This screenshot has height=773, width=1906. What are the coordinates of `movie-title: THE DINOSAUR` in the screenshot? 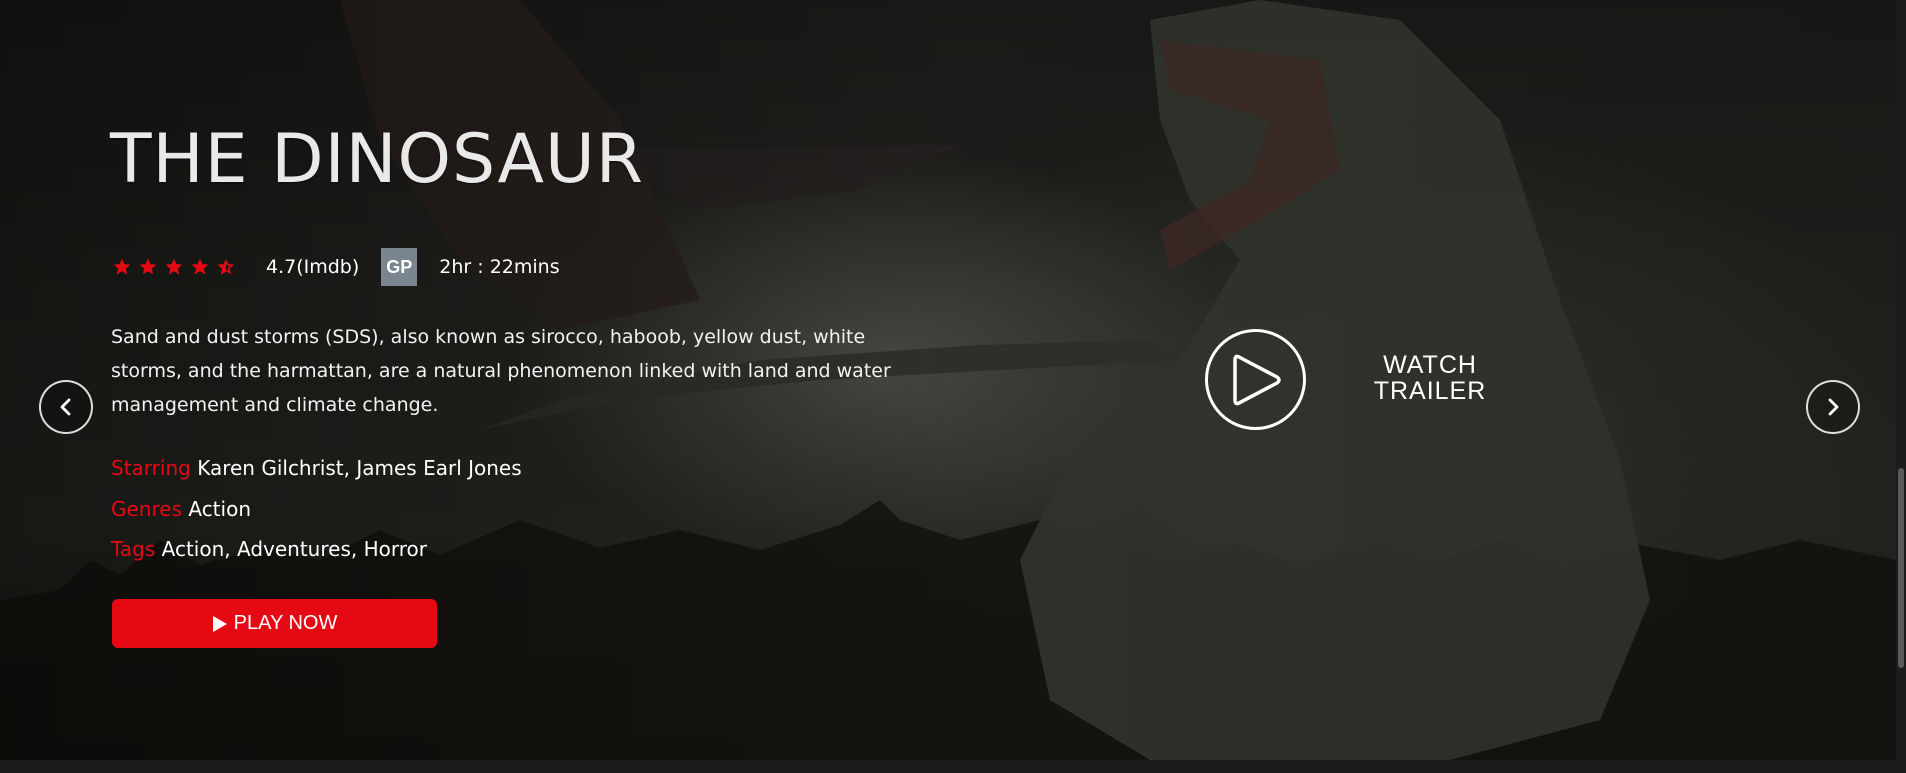 It's located at (377, 159).